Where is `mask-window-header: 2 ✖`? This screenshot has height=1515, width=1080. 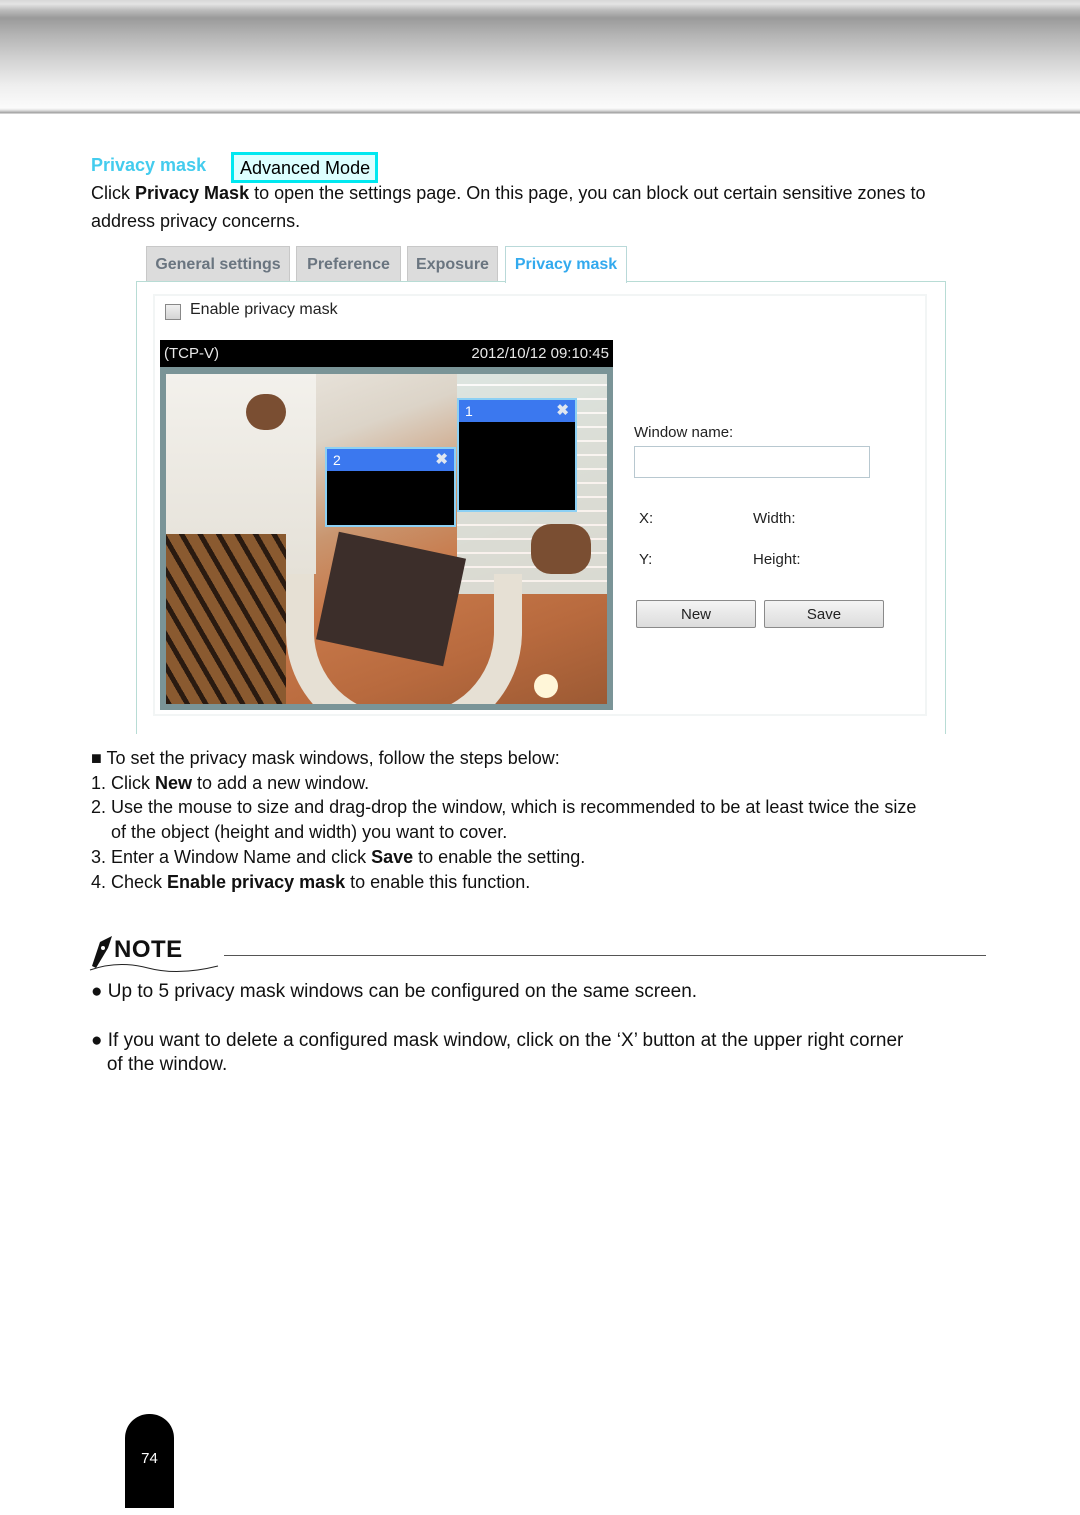
mask-window-header: 2 ✖ is located at coordinates (390, 460).